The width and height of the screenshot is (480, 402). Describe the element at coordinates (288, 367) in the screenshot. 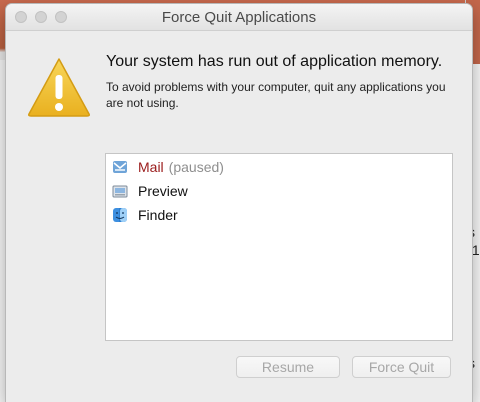

I see `resume-button: Resume` at that location.